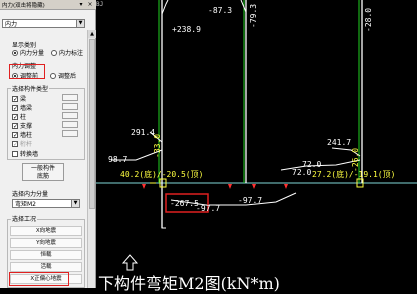 This screenshot has height=294, width=417. I want to click on panel-scrollbar: ▲, so click(91, 159).